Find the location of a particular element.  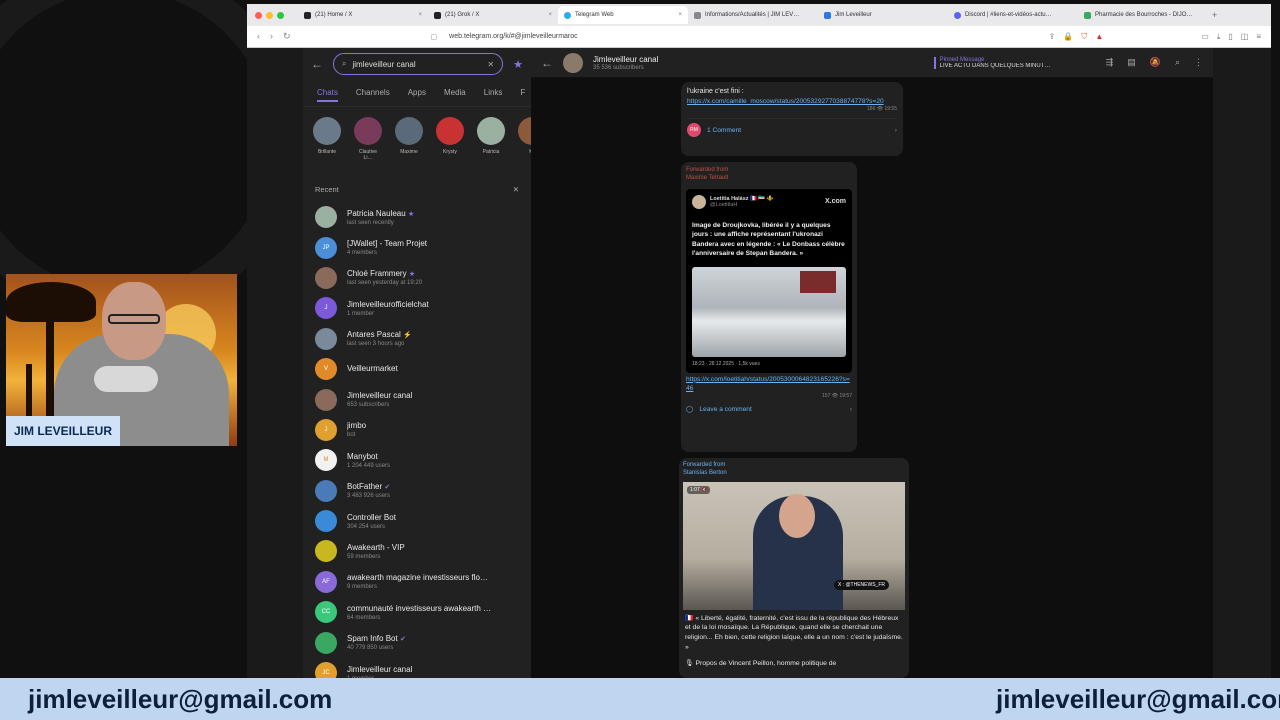

back-icon: ‹ is located at coordinates (258, 36).